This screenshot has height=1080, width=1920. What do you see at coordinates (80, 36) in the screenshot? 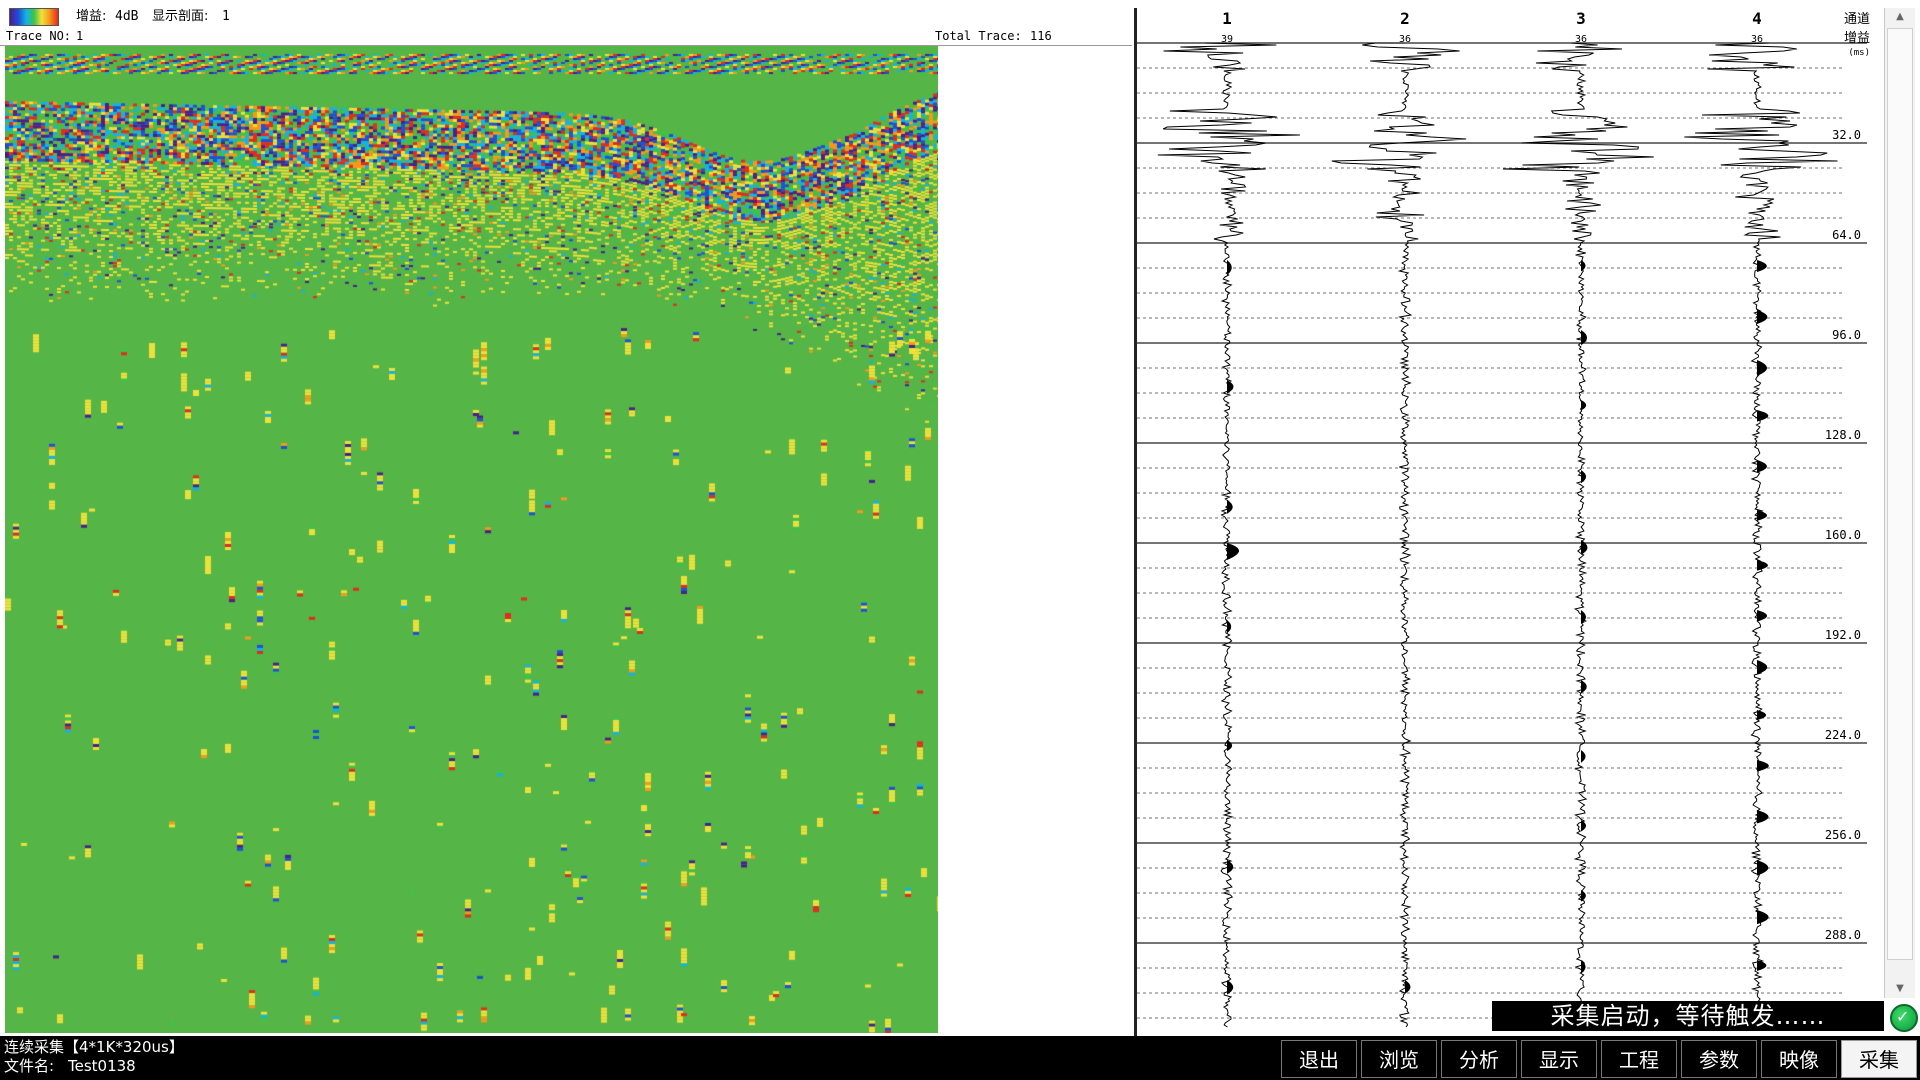
I see `trace-no-value: 1` at bounding box center [80, 36].